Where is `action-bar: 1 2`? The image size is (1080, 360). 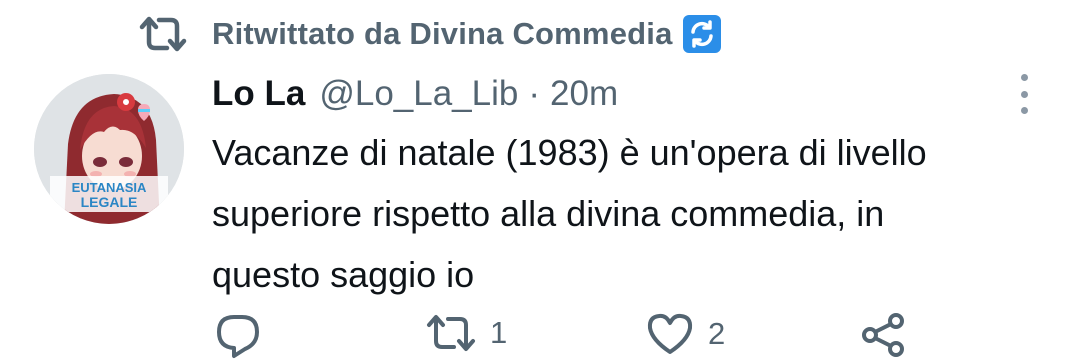 action-bar: 1 2 is located at coordinates (540, 334).